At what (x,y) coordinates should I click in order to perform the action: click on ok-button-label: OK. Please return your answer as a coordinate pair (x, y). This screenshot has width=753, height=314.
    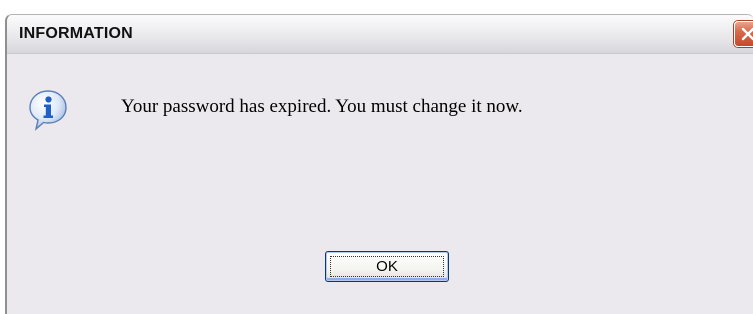
    Looking at the image, I should click on (387, 266).